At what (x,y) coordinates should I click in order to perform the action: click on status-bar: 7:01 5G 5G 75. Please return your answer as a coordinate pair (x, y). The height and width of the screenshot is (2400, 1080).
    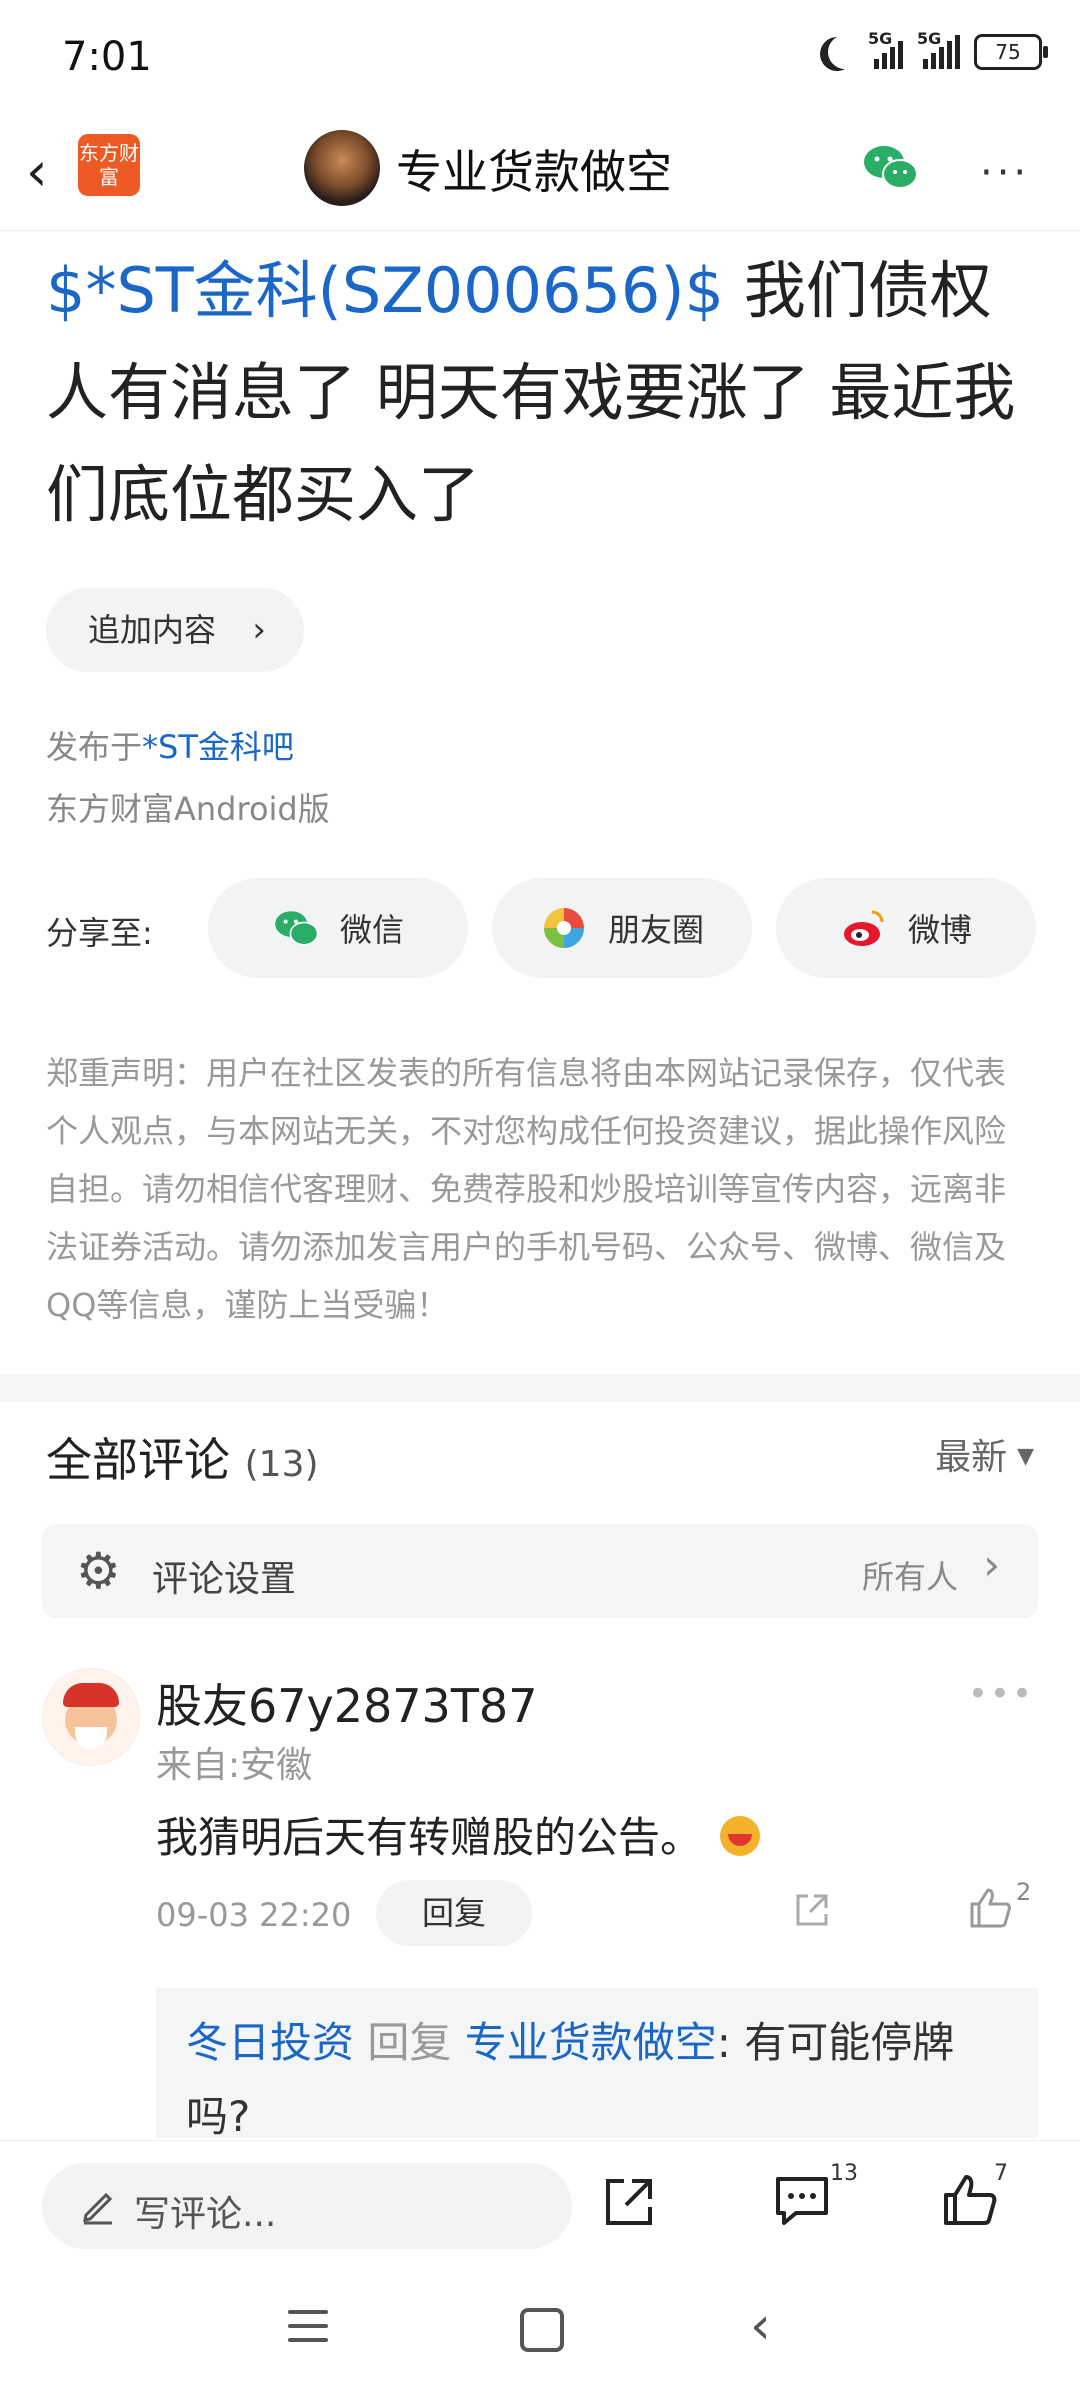
    Looking at the image, I should click on (540, 60).